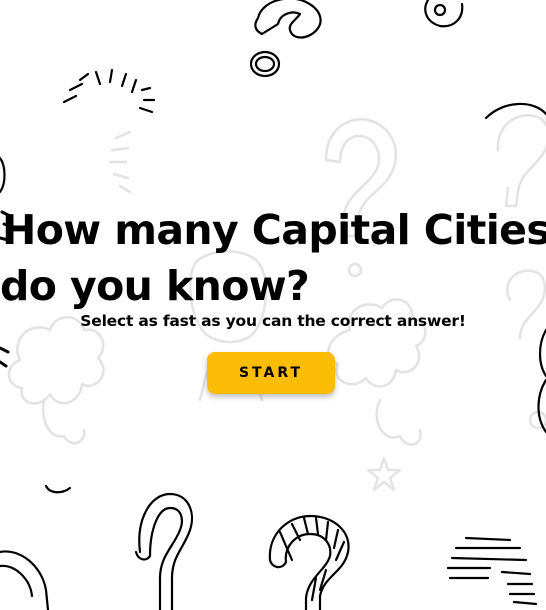 The height and width of the screenshot is (610, 546). Describe the element at coordinates (271, 373) in the screenshot. I see `start-button: START` at that location.